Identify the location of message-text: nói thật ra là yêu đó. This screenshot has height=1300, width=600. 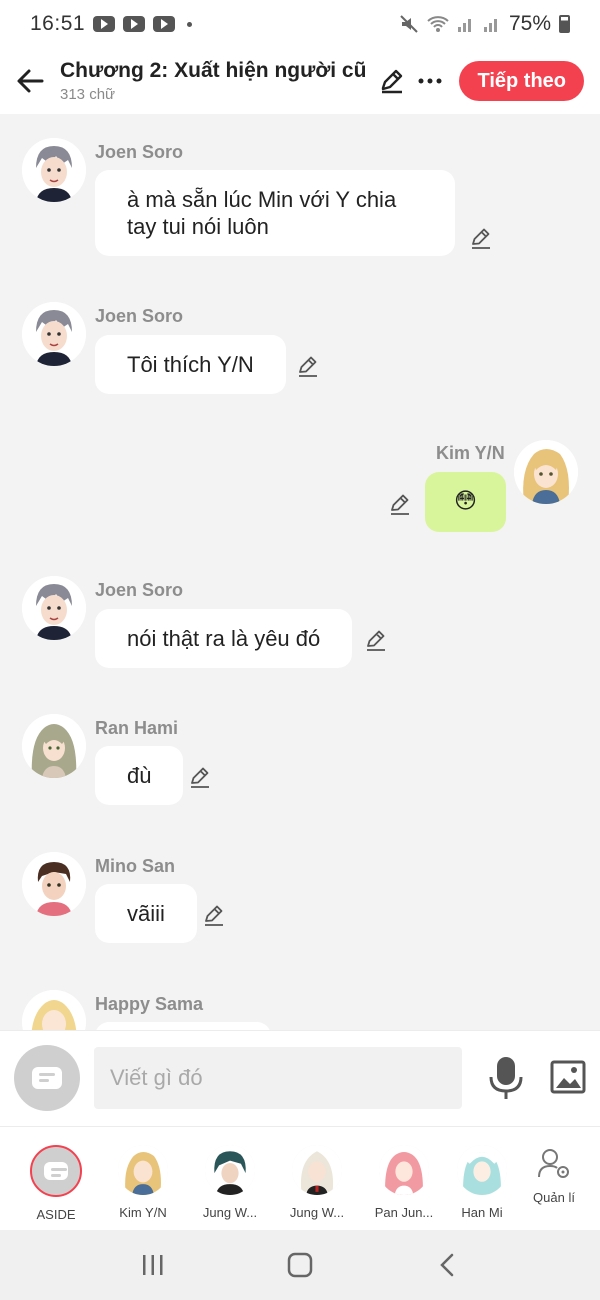
(224, 638).